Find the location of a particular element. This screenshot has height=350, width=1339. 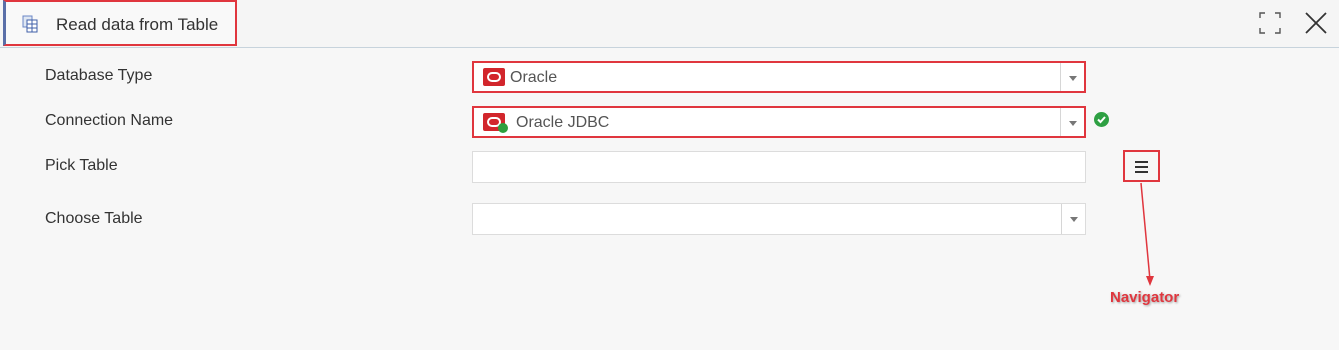

dialog-header: Read data from Table is located at coordinates (669, 24).